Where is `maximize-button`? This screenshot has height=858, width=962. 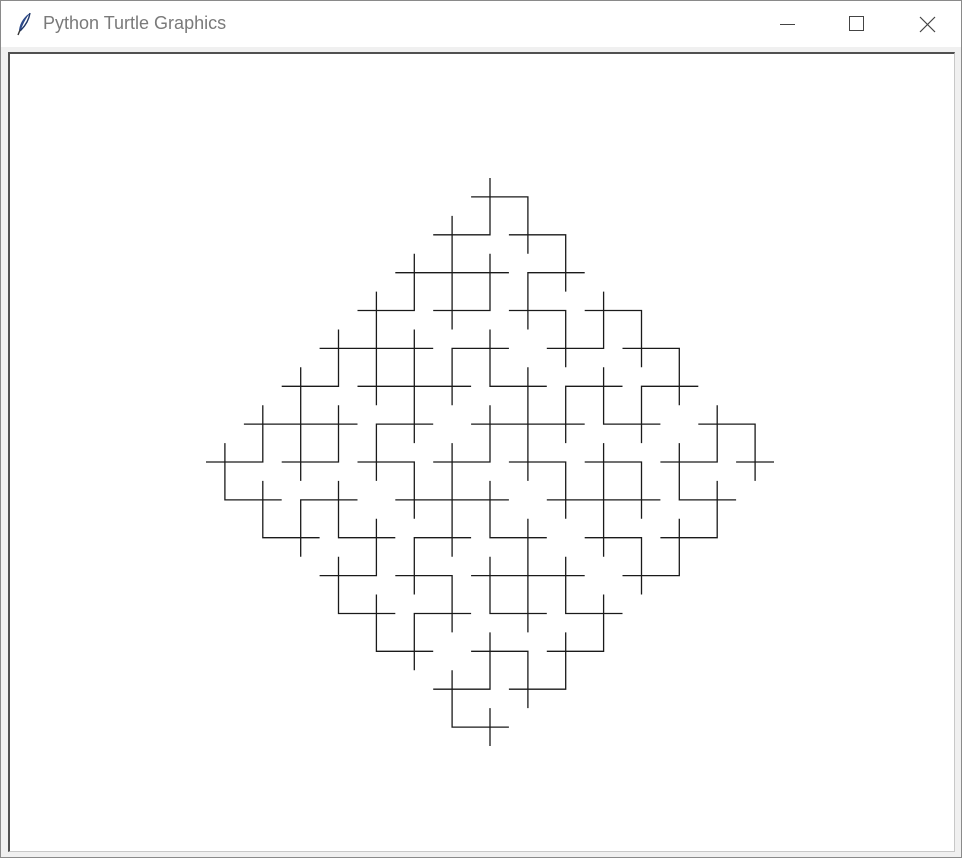 maximize-button is located at coordinates (857, 24).